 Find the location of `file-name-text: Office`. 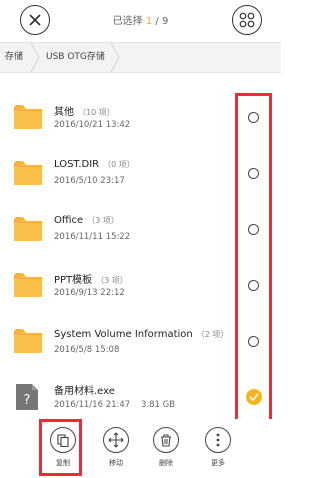

file-name-text: Office is located at coordinates (69, 220).